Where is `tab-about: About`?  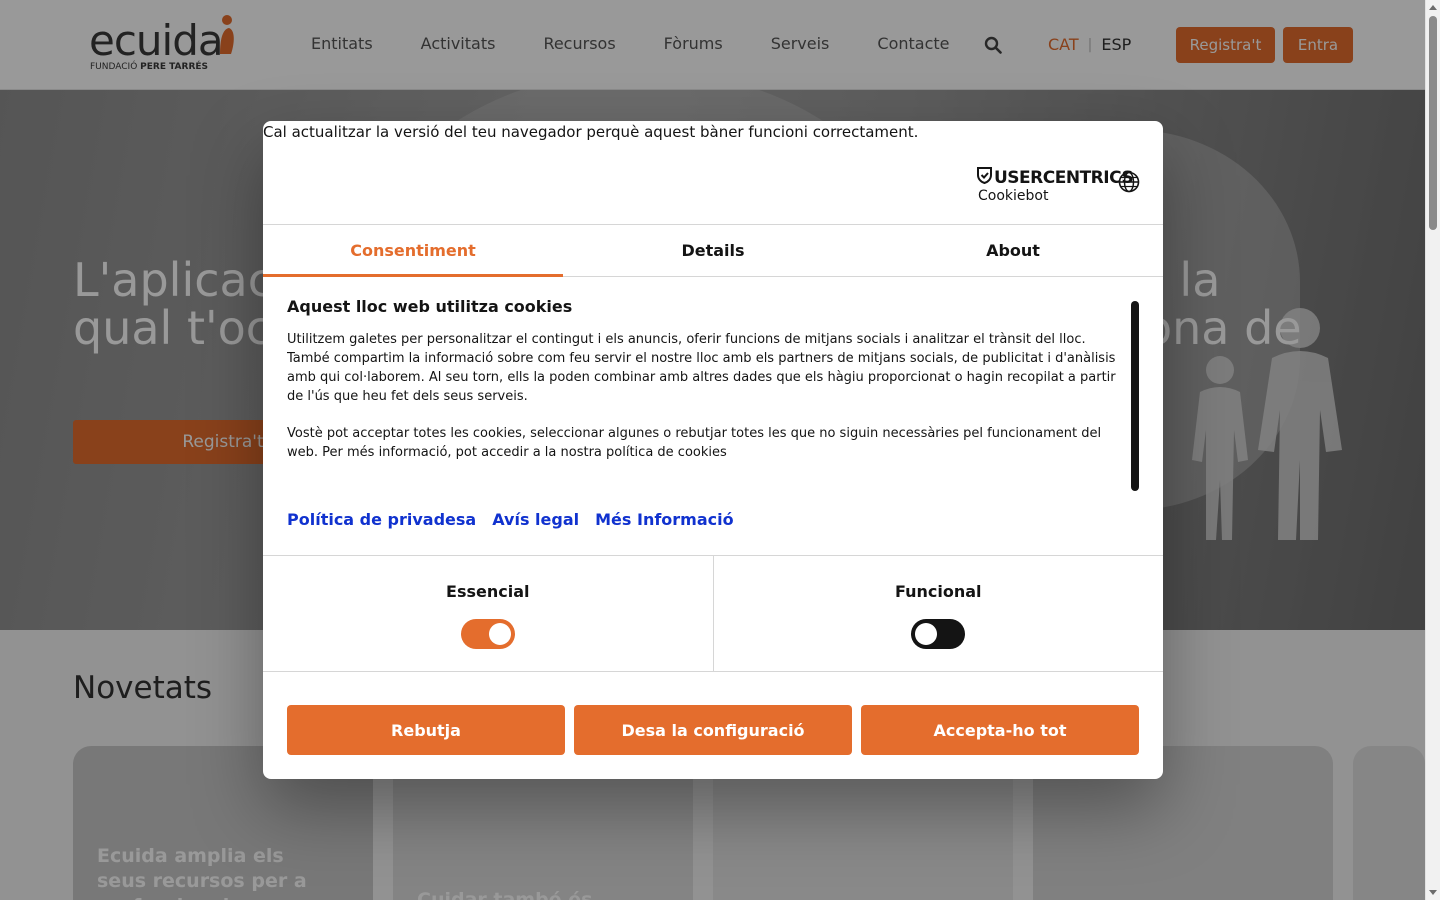 tab-about: About is located at coordinates (1013, 250).